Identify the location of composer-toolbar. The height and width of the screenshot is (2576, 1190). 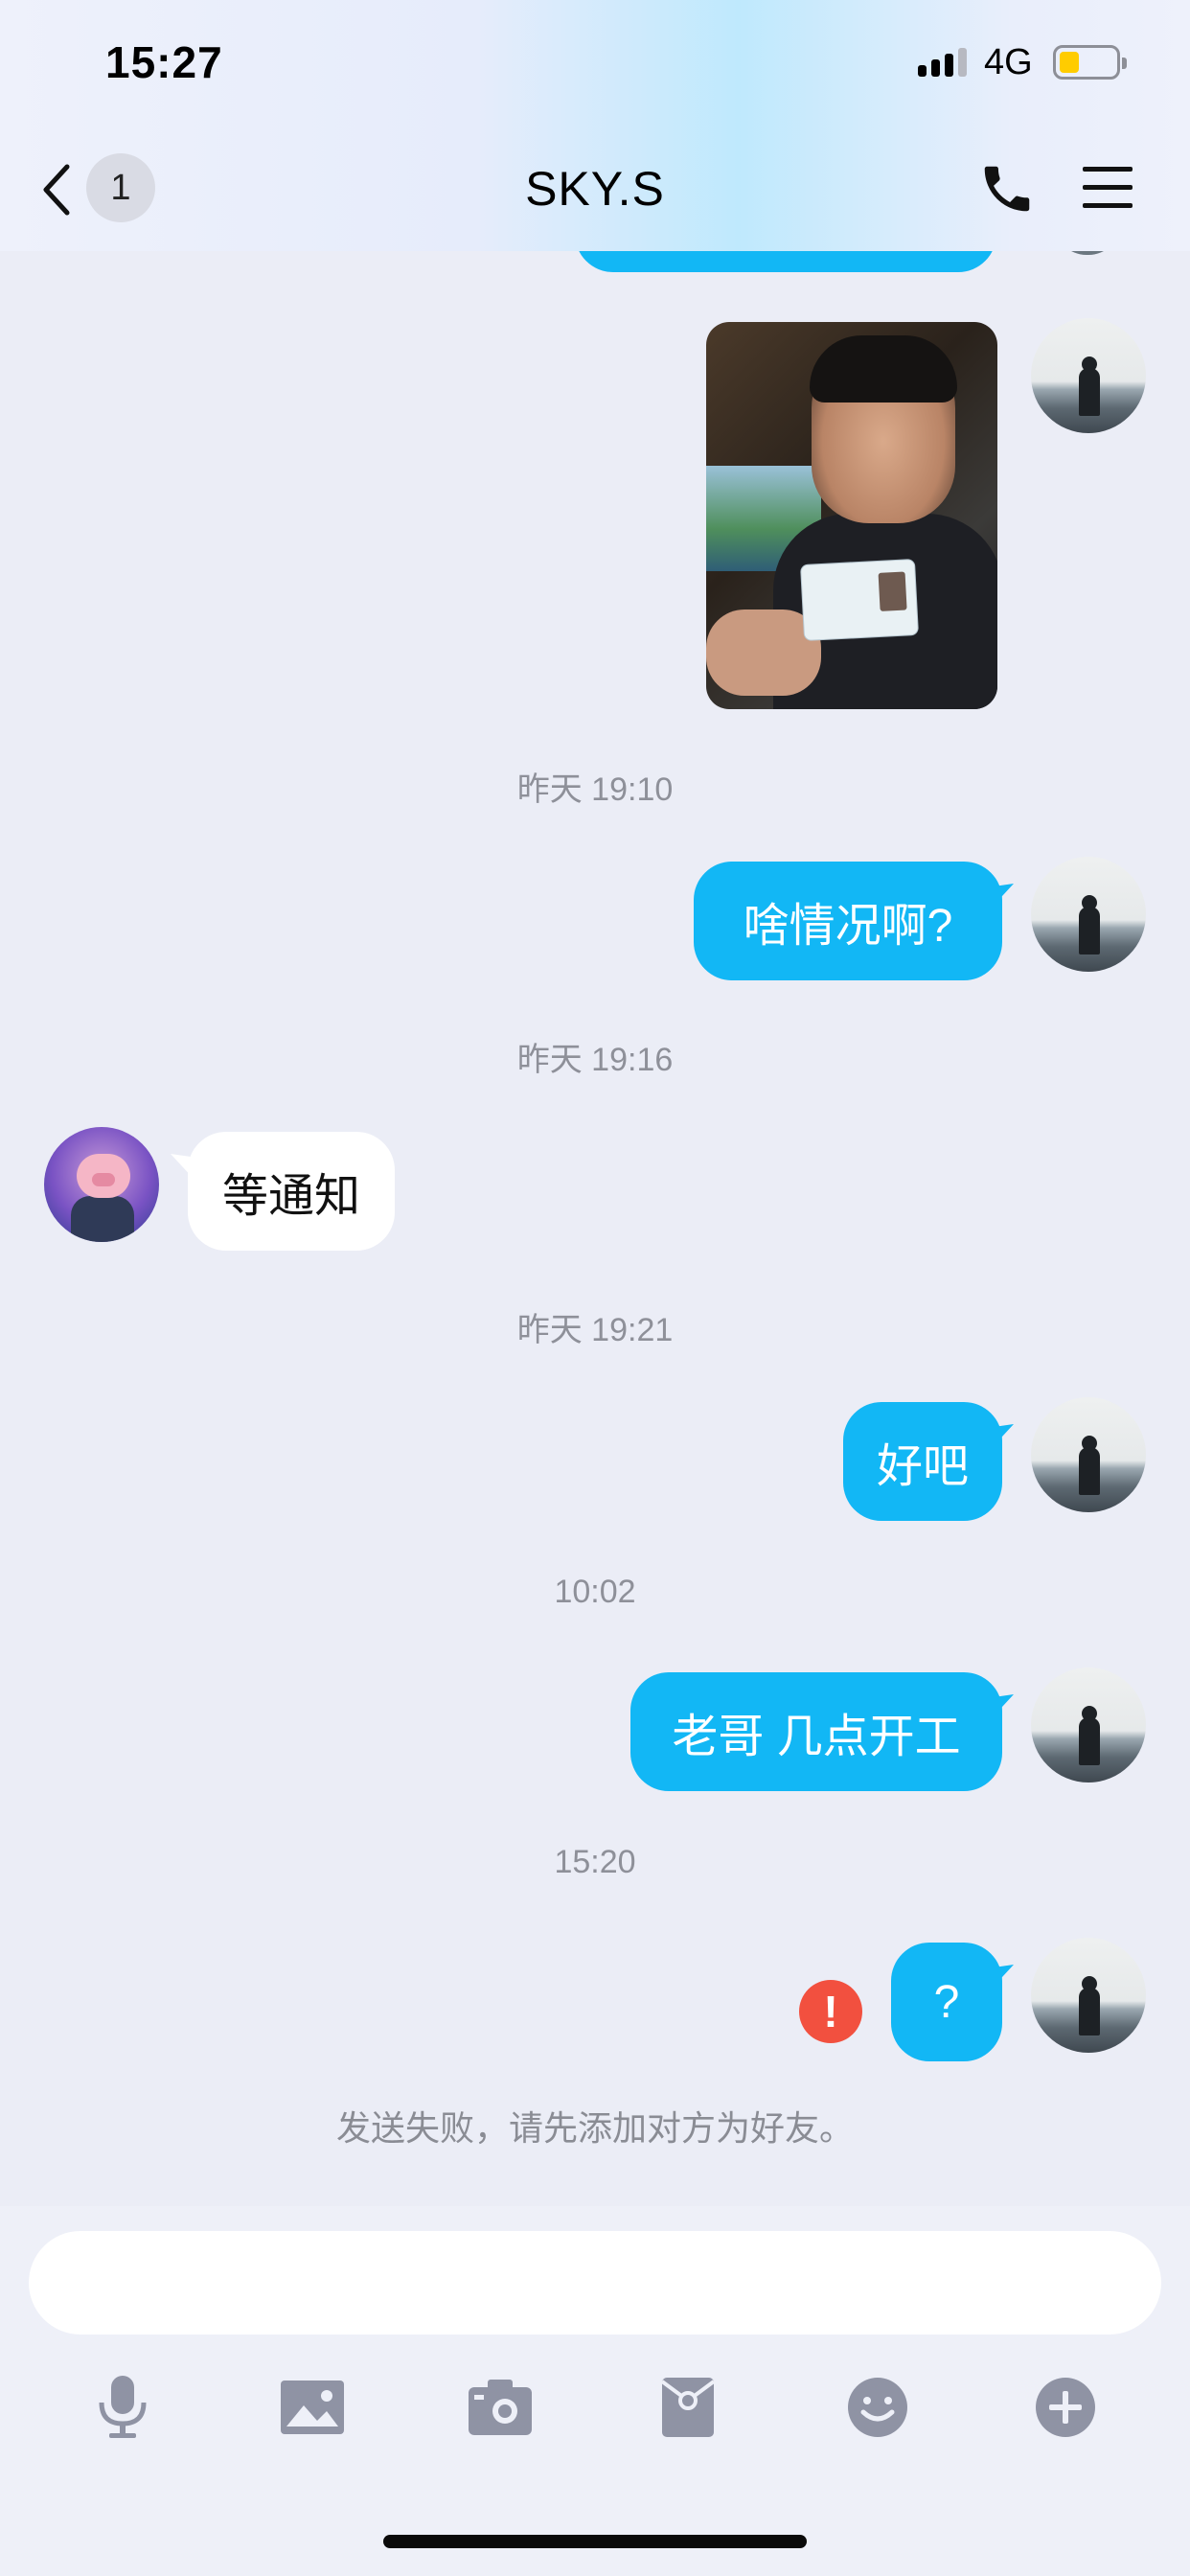
(595, 2421).